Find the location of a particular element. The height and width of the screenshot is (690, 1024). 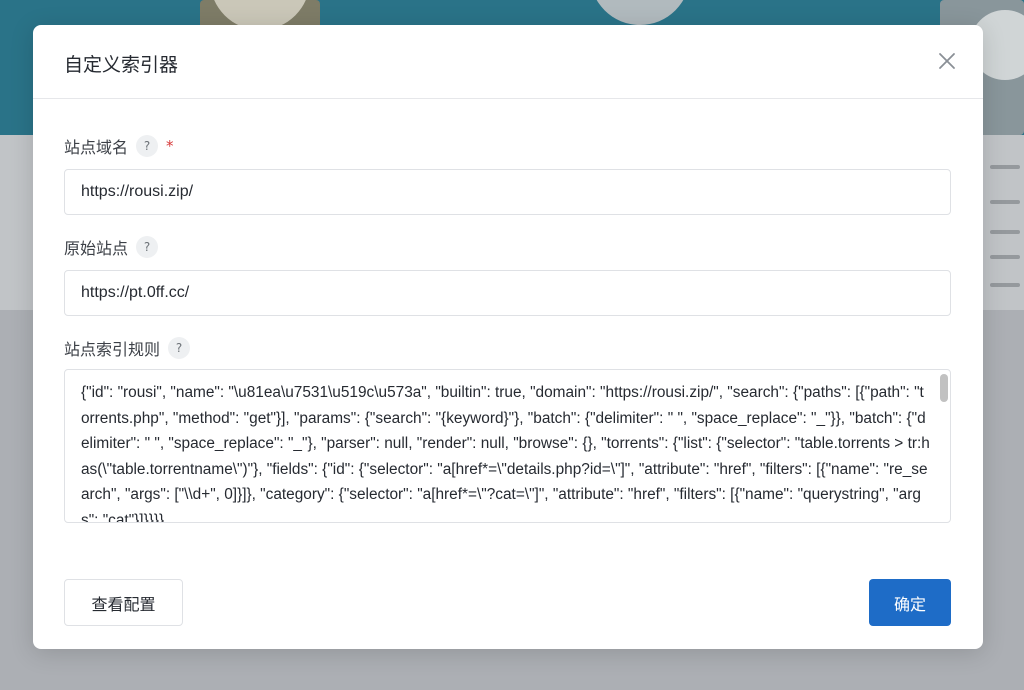

view-config-button: 查看配置 is located at coordinates (123, 602).